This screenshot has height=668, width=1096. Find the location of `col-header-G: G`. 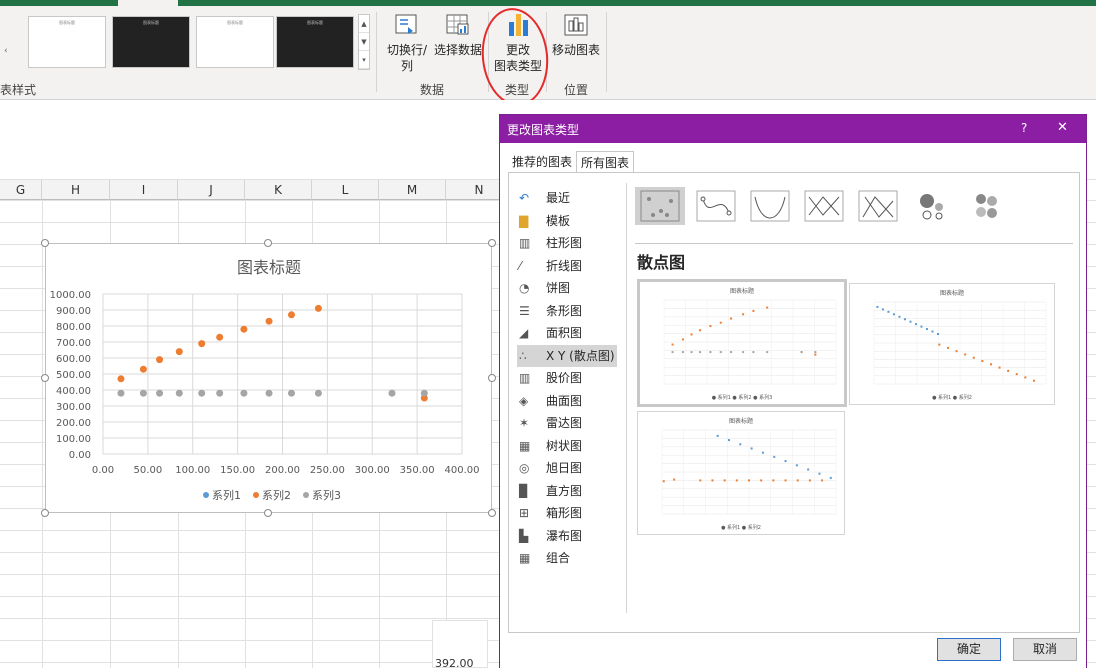

col-header-G: G is located at coordinates (21, 190).